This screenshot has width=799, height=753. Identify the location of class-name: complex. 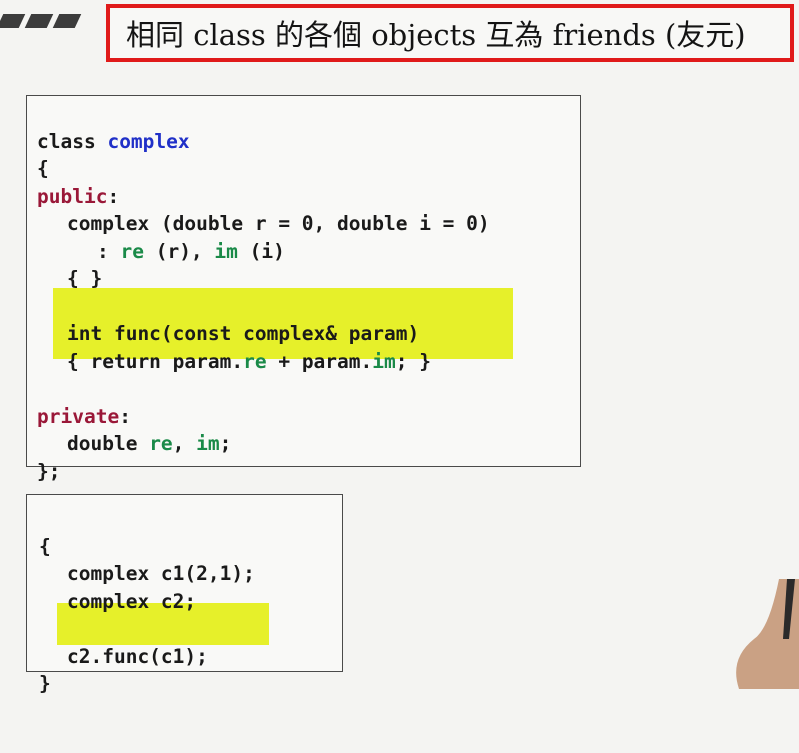
(148, 141).